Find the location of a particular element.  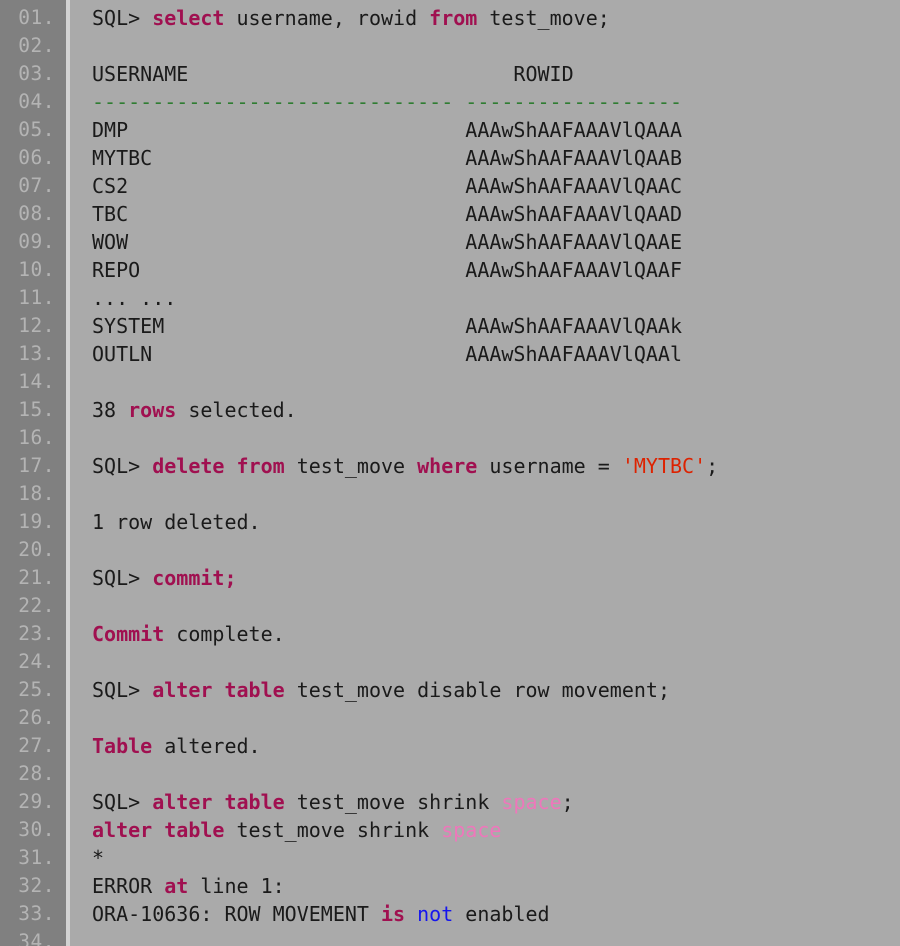

code-token: at is located at coordinates (176, 886).